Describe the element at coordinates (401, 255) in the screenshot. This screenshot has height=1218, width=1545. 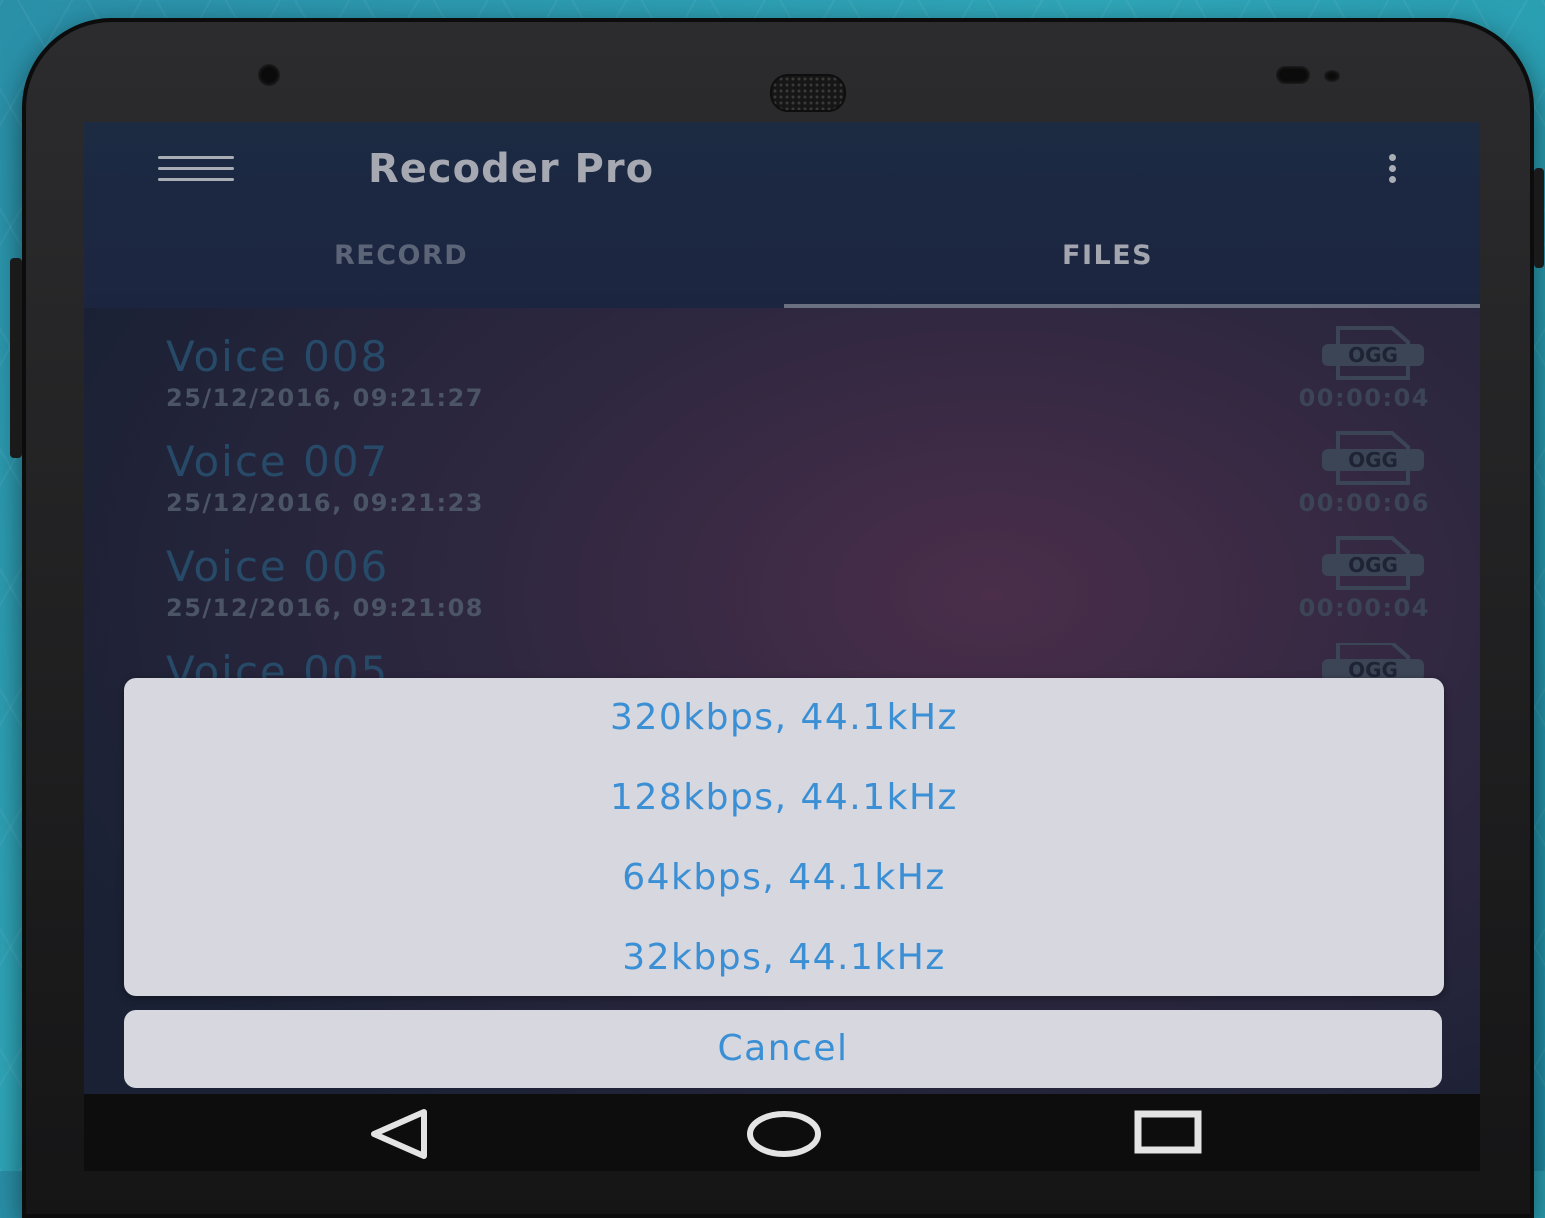
I see `tab-record: RECORD` at that location.